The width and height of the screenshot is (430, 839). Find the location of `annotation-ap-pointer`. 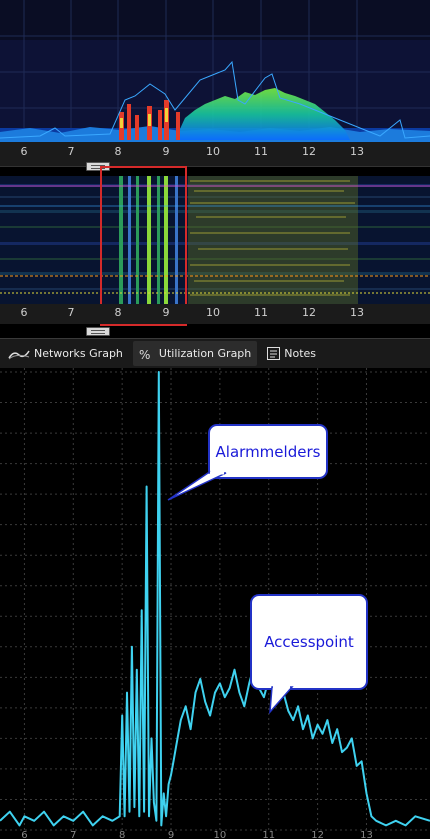

annotation-ap-pointer is located at coordinates (281, 700).